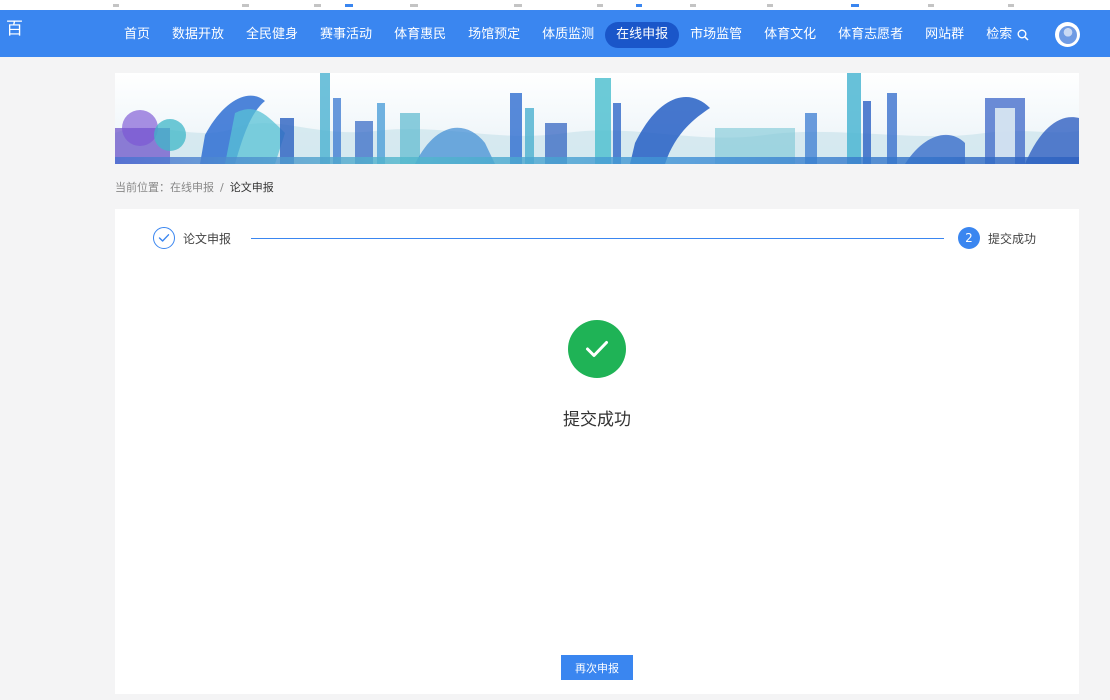 Image resolution: width=1110 pixels, height=700 pixels. I want to click on nav-item-home: 首页, so click(137, 35).